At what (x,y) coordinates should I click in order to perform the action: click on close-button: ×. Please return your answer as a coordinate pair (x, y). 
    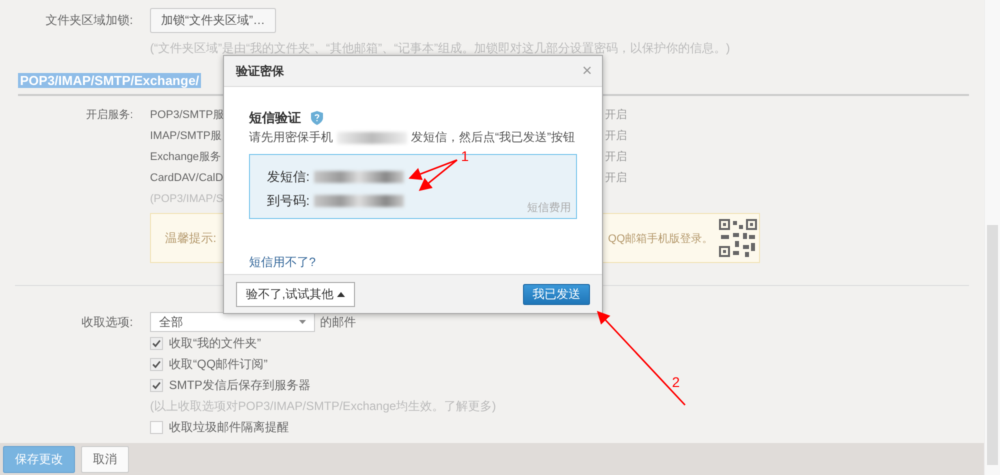
    Looking at the image, I should click on (587, 71).